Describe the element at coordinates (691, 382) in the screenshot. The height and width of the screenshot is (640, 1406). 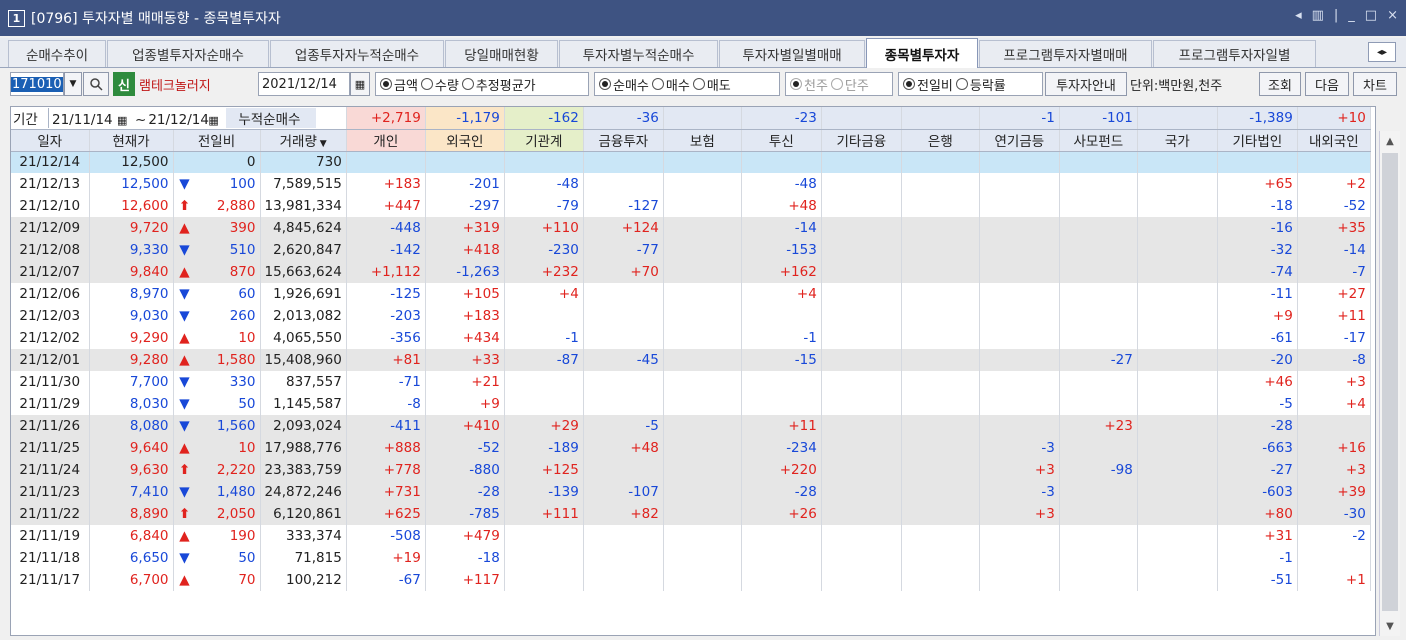
I see `table-row: 21/11/30 7,700 ▼ 330 837,557 -71 +21 +46 +3` at that location.